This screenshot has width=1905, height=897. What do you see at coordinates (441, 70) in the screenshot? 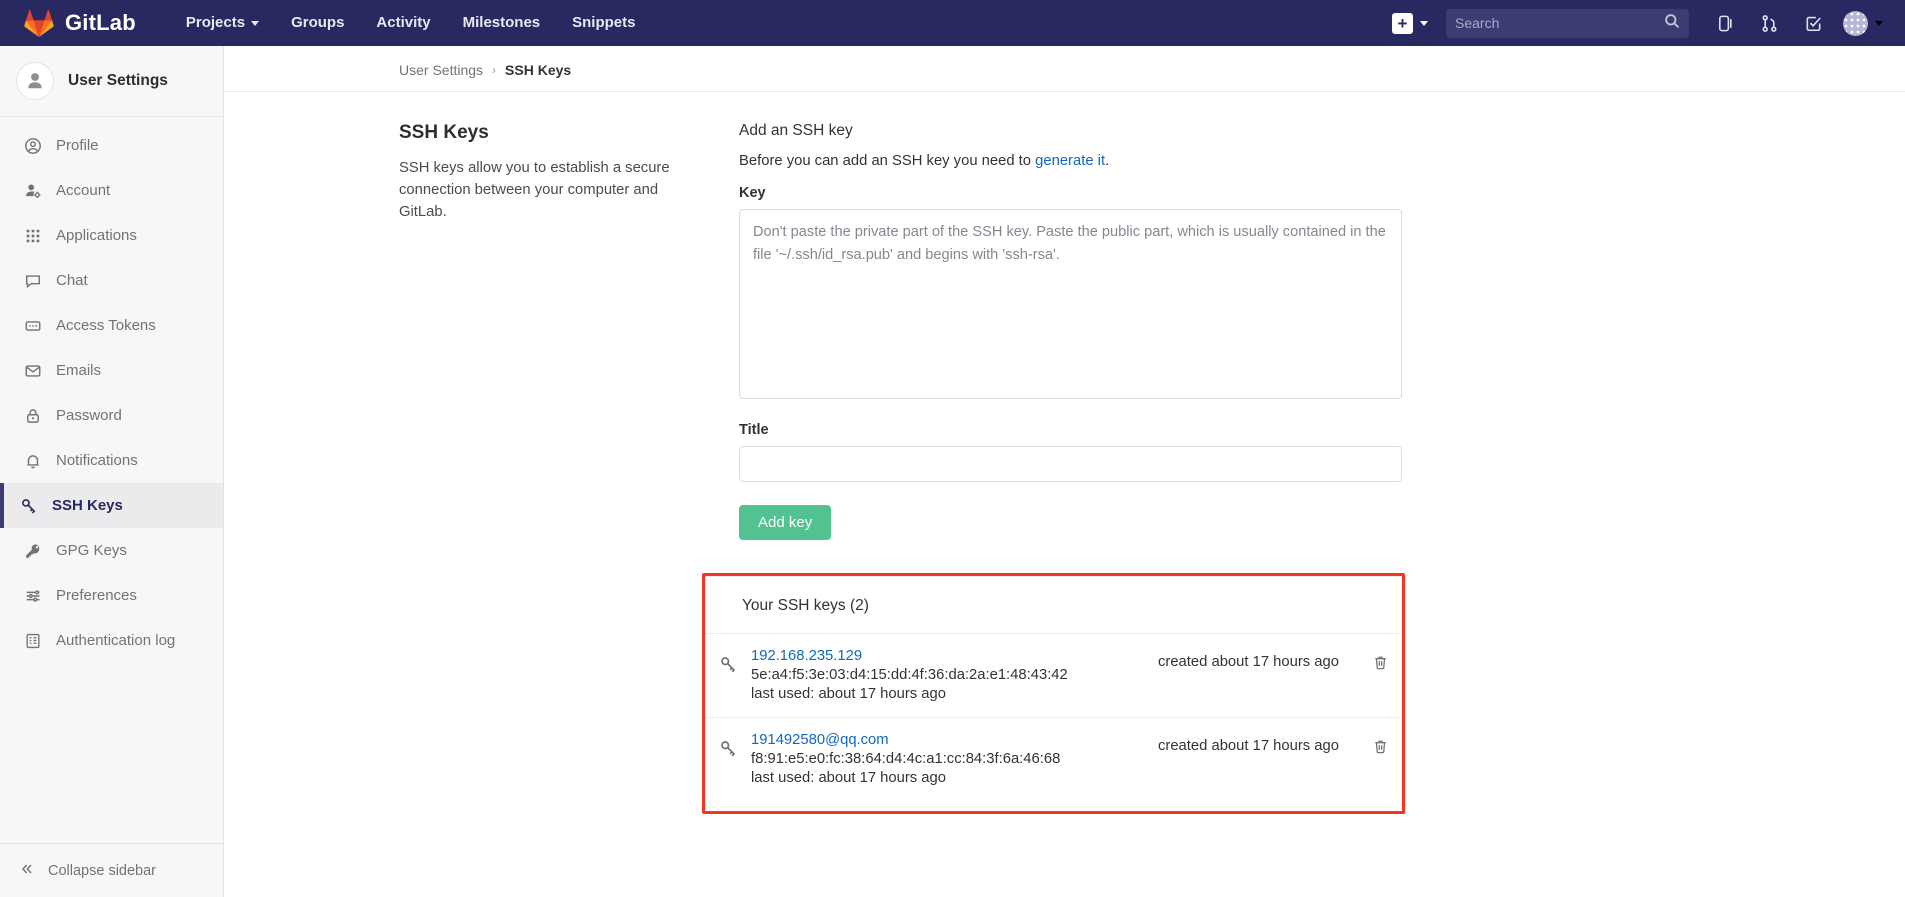
I see `breadcrumb-parent: User Settings` at bounding box center [441, 70].